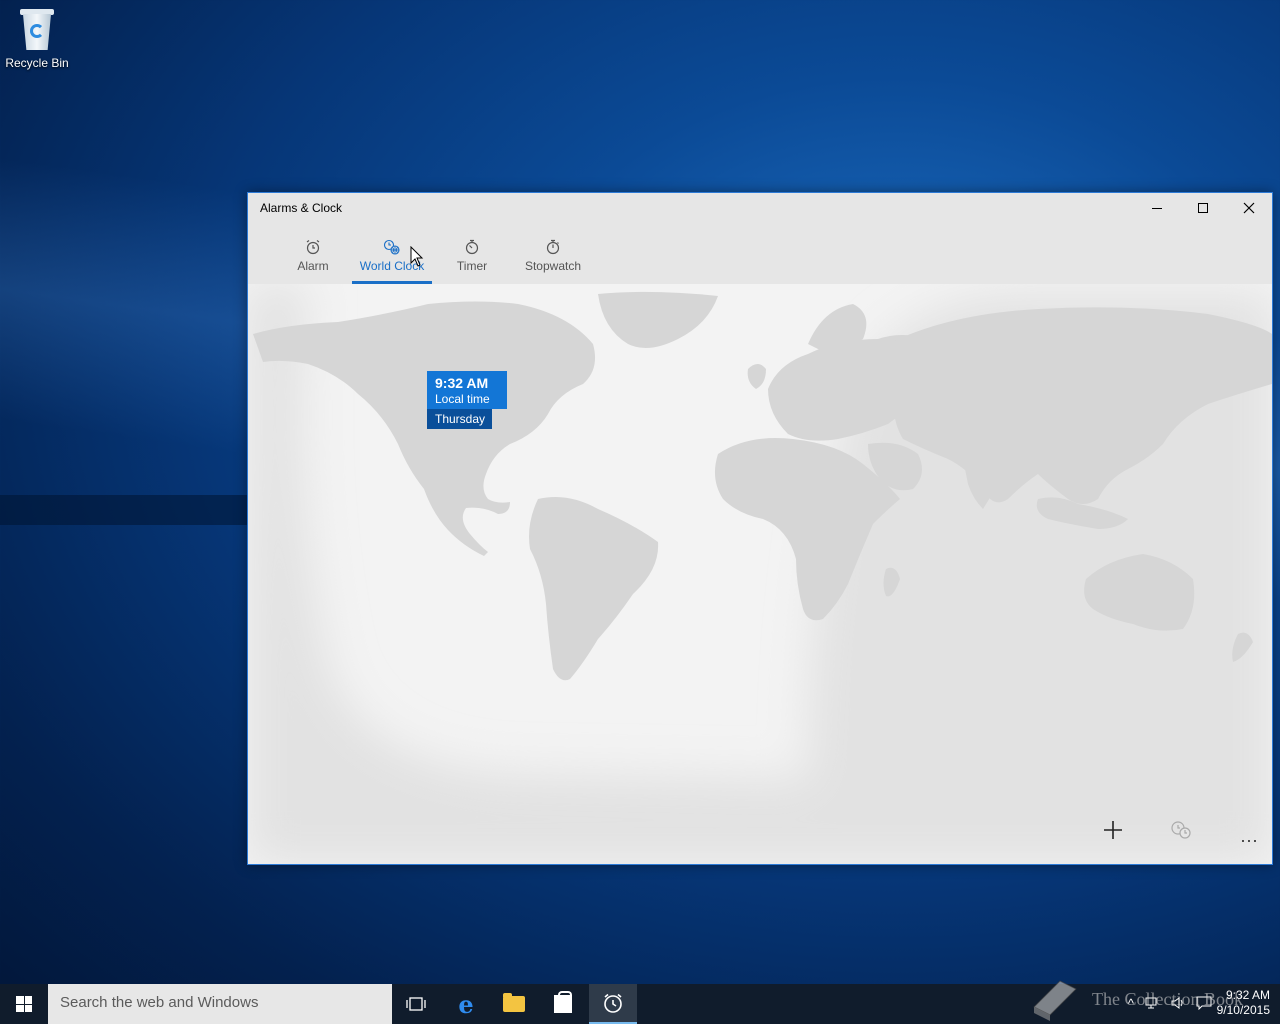  I want to click on network-icon, so click(1152, 1003).